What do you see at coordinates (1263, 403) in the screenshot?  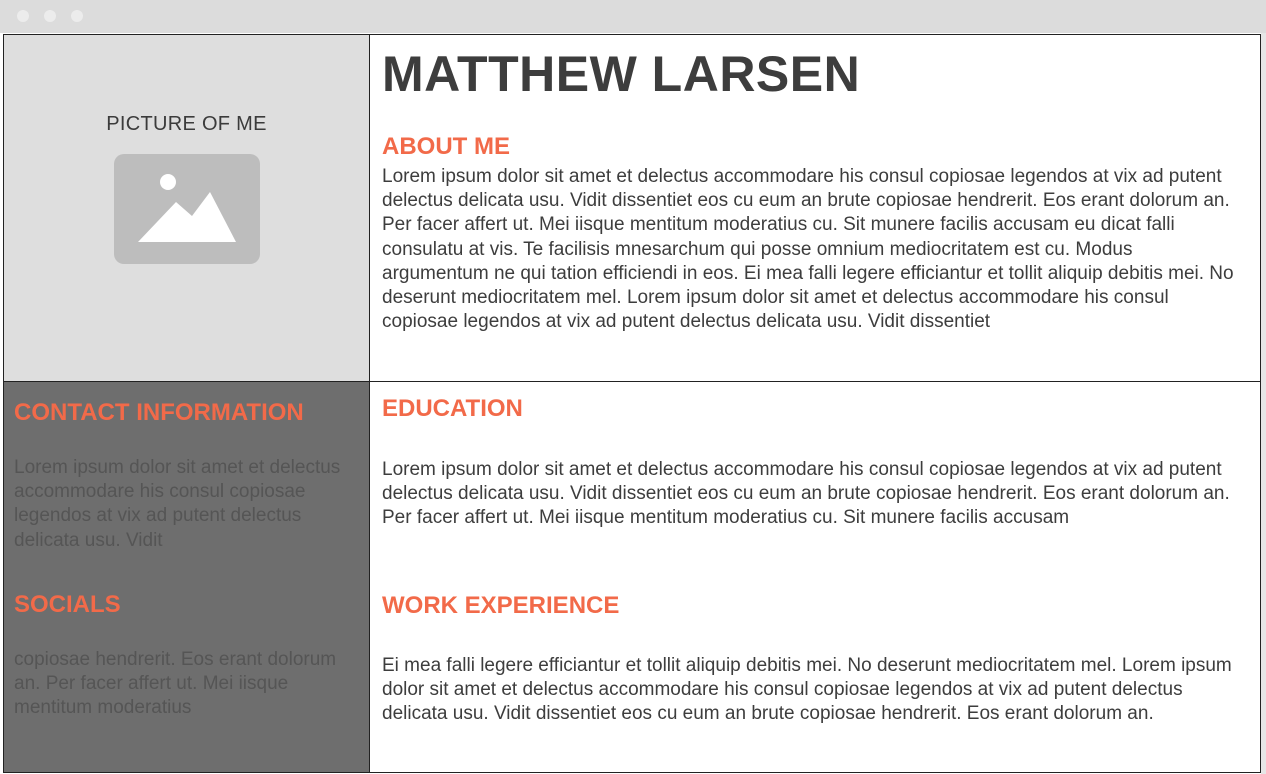 I see `window-frame-edge` at bounding box center [1263, 403].